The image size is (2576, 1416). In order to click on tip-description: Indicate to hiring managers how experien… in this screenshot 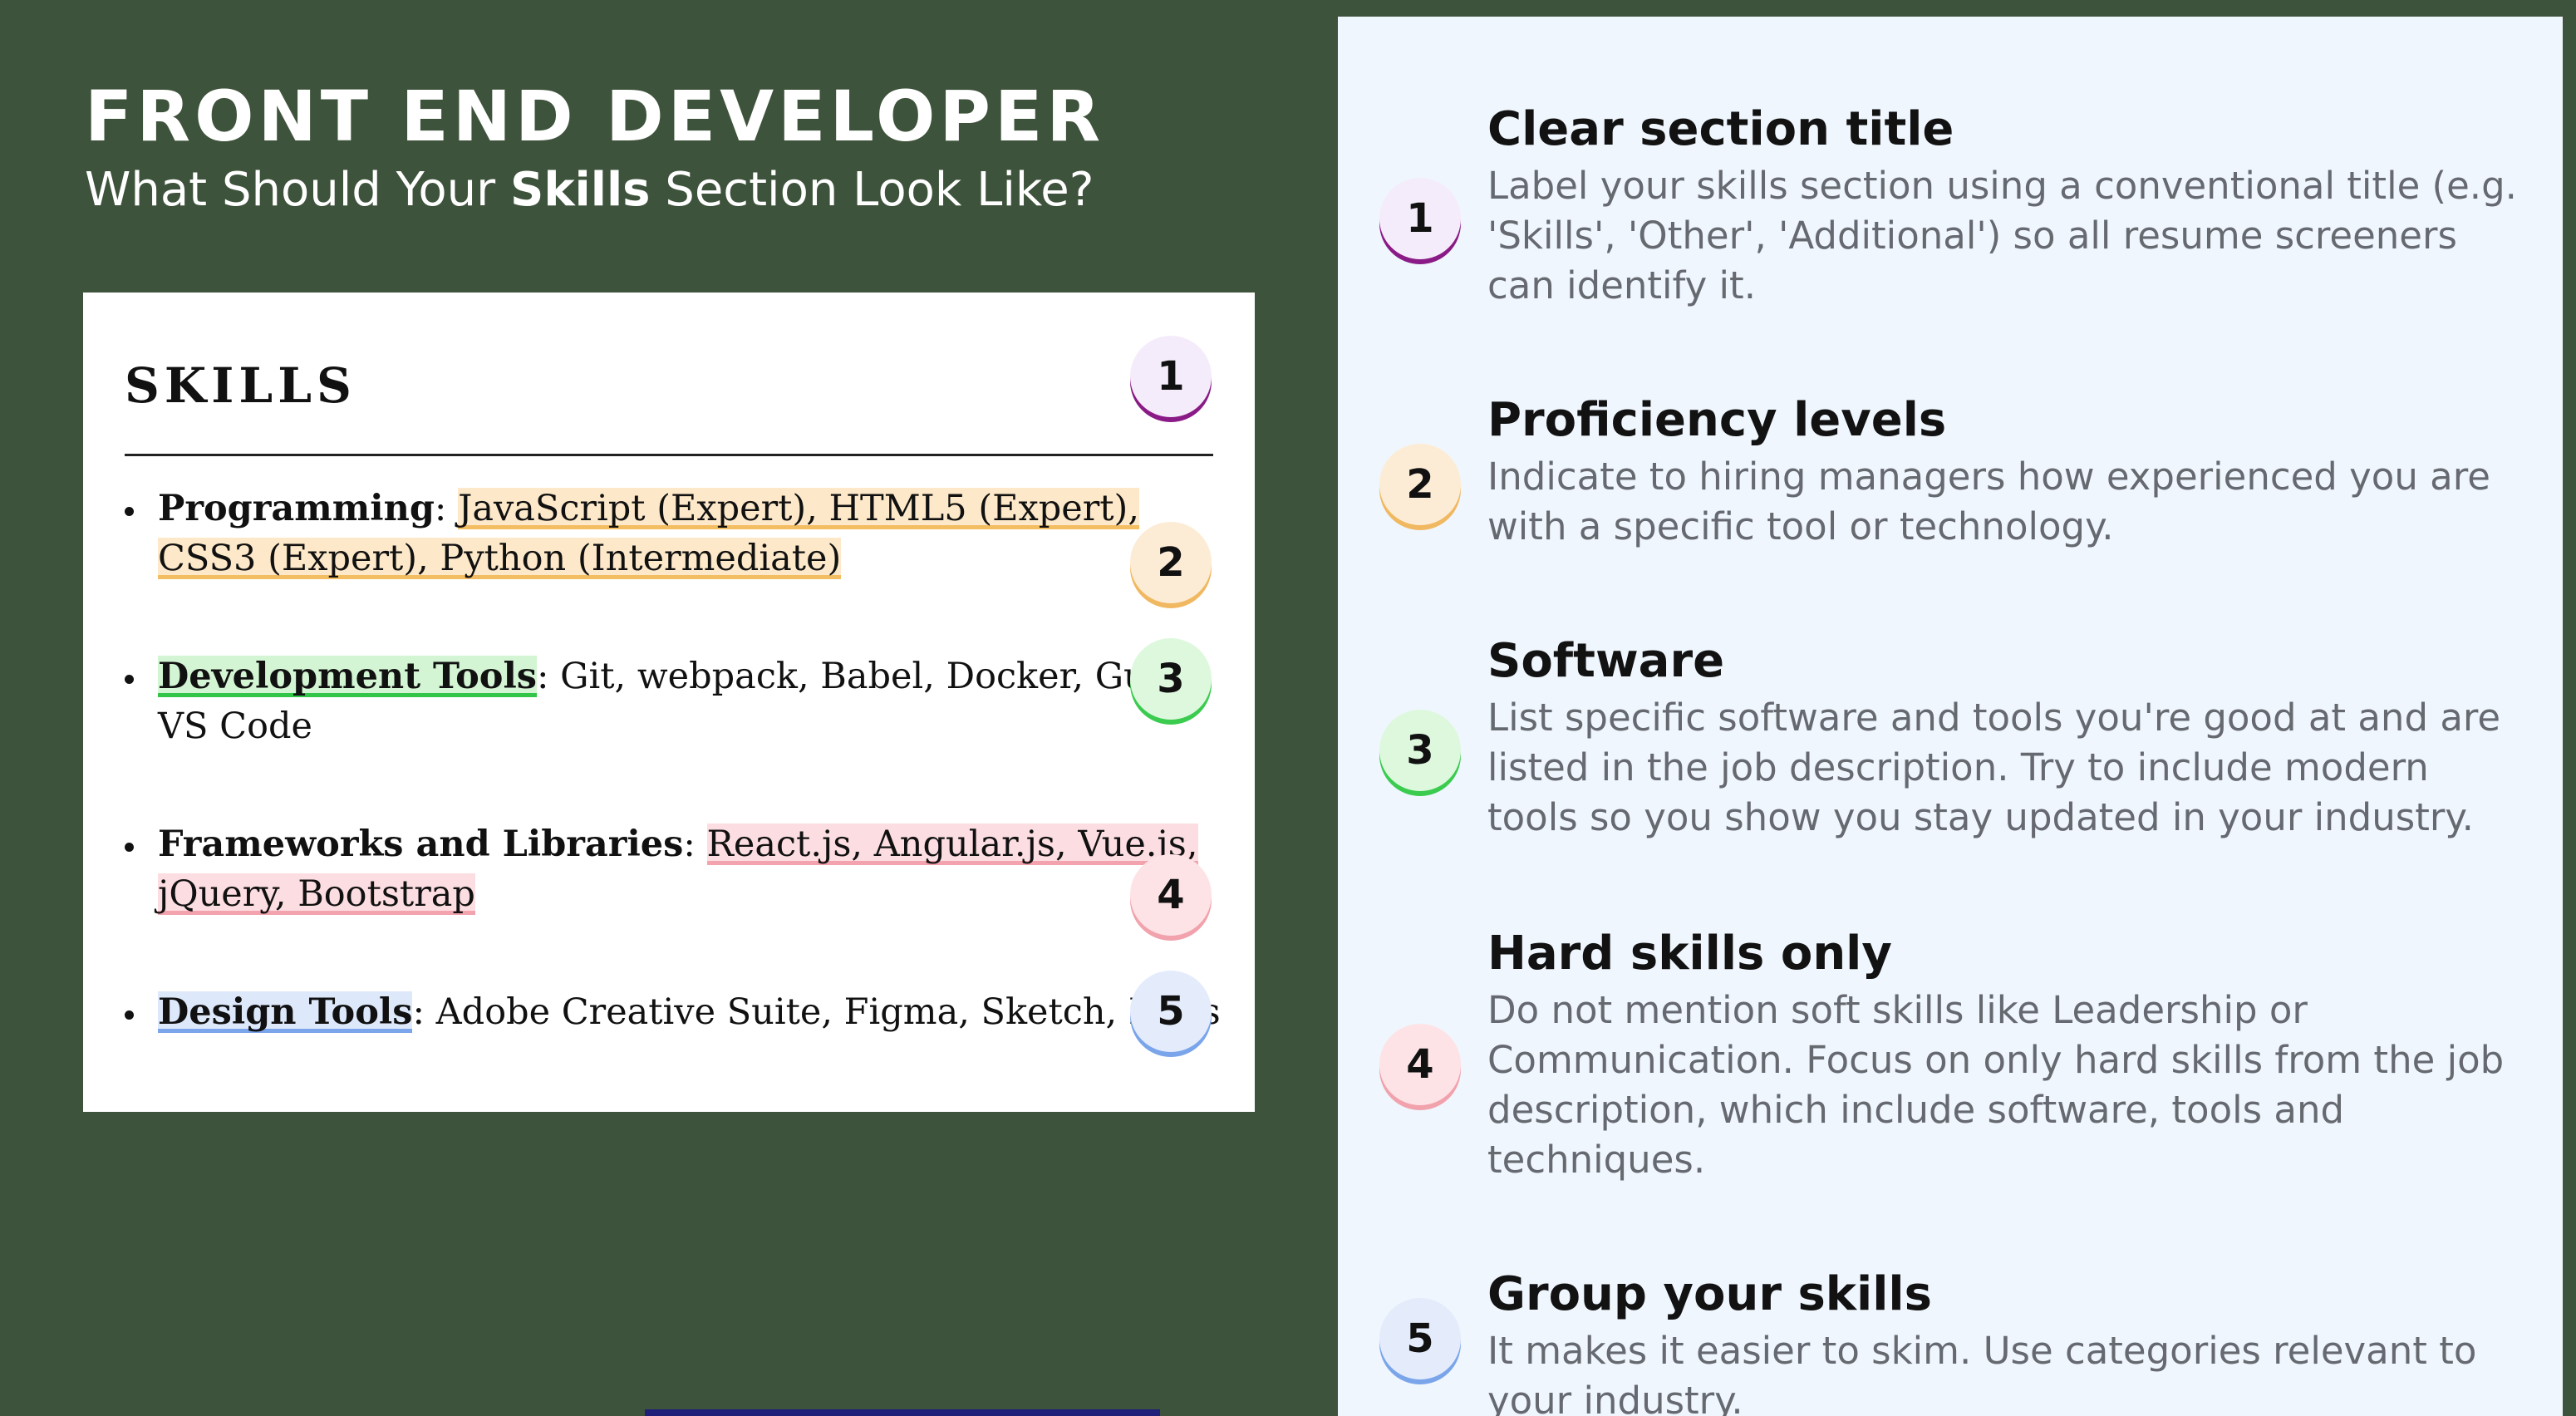, I will do `click(1989, 501)`.